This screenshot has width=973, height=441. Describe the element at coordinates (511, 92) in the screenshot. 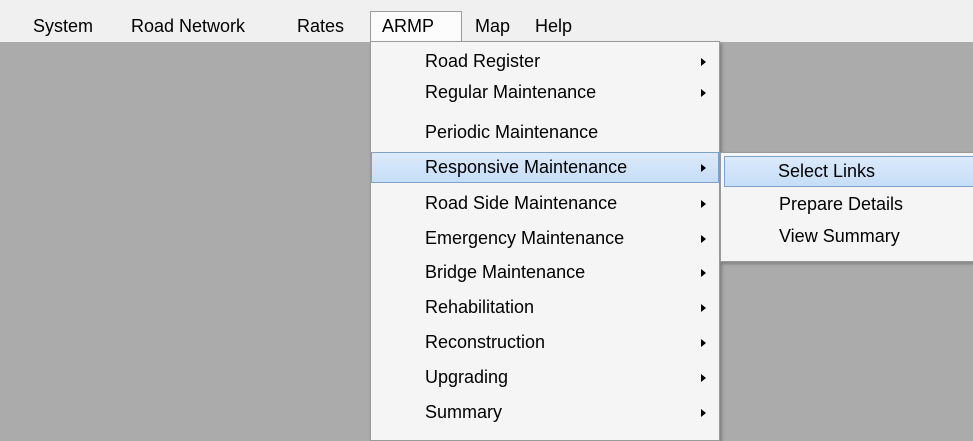

I see `menu-item-label: Regular Maintenance` at that location.